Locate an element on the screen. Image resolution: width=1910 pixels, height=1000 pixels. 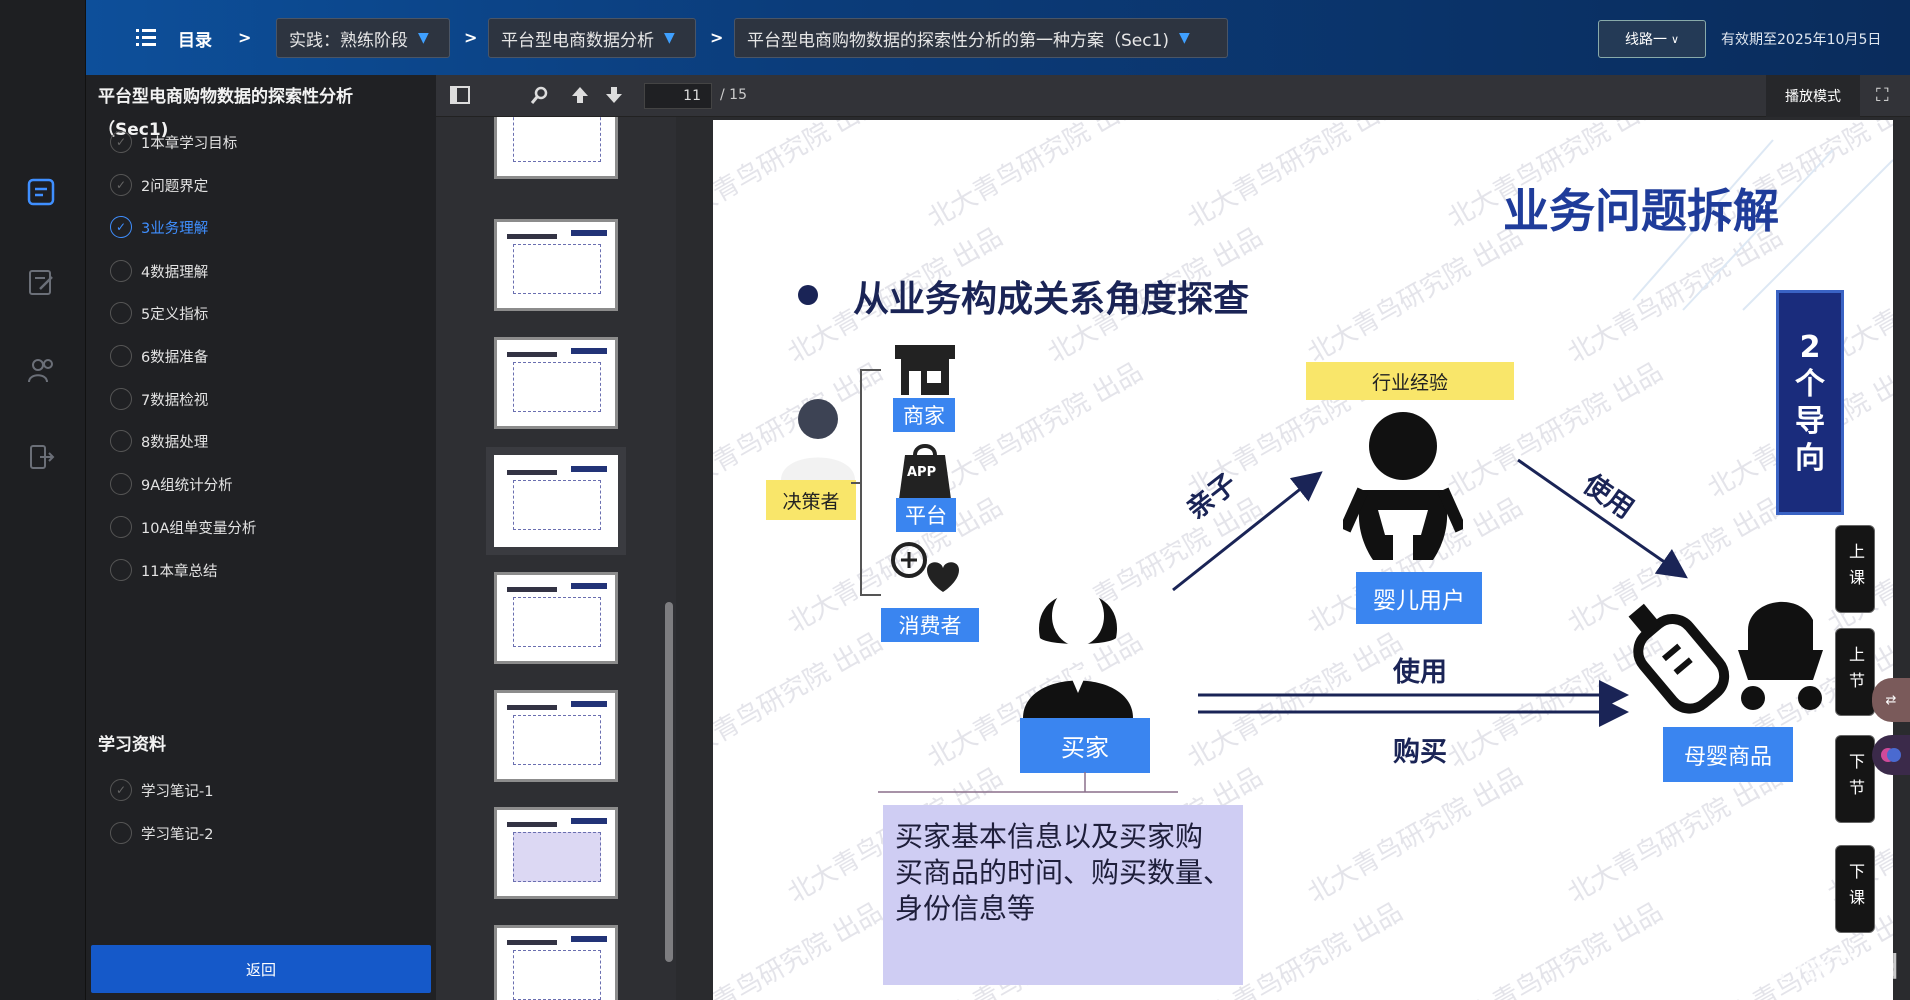
line-select-button: 线路一 ∨ is located at coordinates (1652, 39).